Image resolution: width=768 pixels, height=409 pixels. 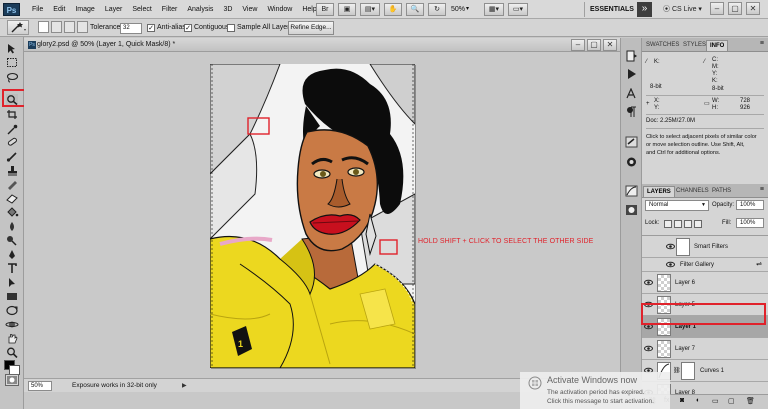 What do you see at coordinates (717, 8) in the screenshot?
I see `minimize-button: –` at bounding box center [717, 8].